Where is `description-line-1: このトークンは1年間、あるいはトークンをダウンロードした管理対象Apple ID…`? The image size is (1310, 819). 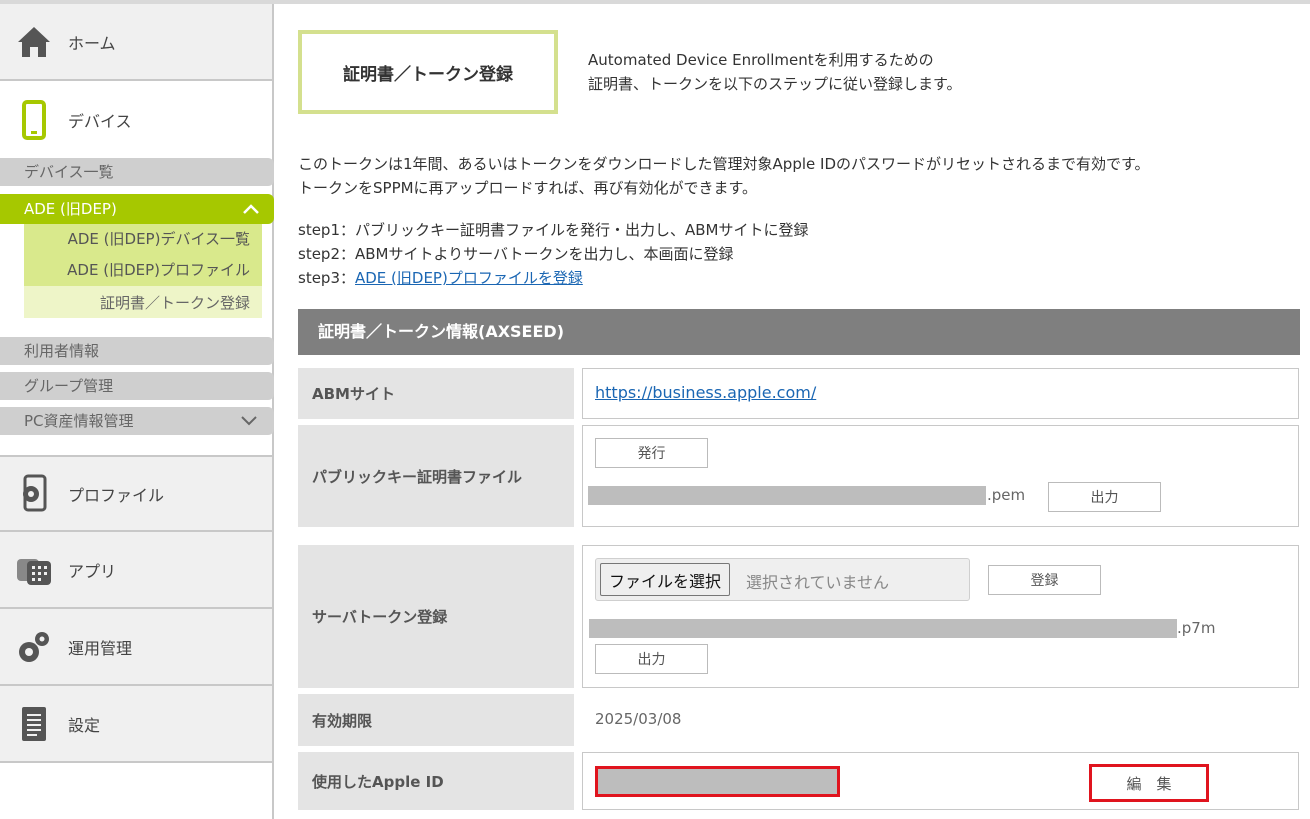 description-line-1: このトークンは1年間、あるいはトークンをダウンロードした管理対象Apple ID… is located at coordinates (724, 164).